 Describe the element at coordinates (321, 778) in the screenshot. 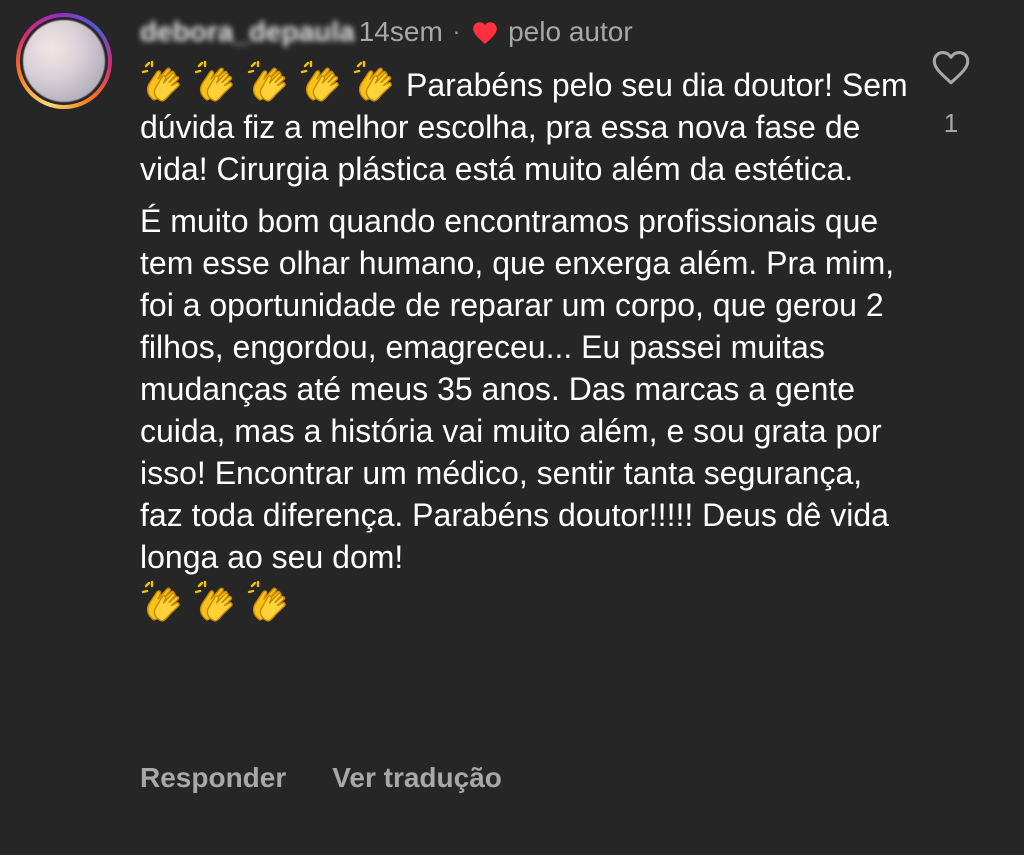

I see `comment-actions: Responder Ver tradução` at that location.